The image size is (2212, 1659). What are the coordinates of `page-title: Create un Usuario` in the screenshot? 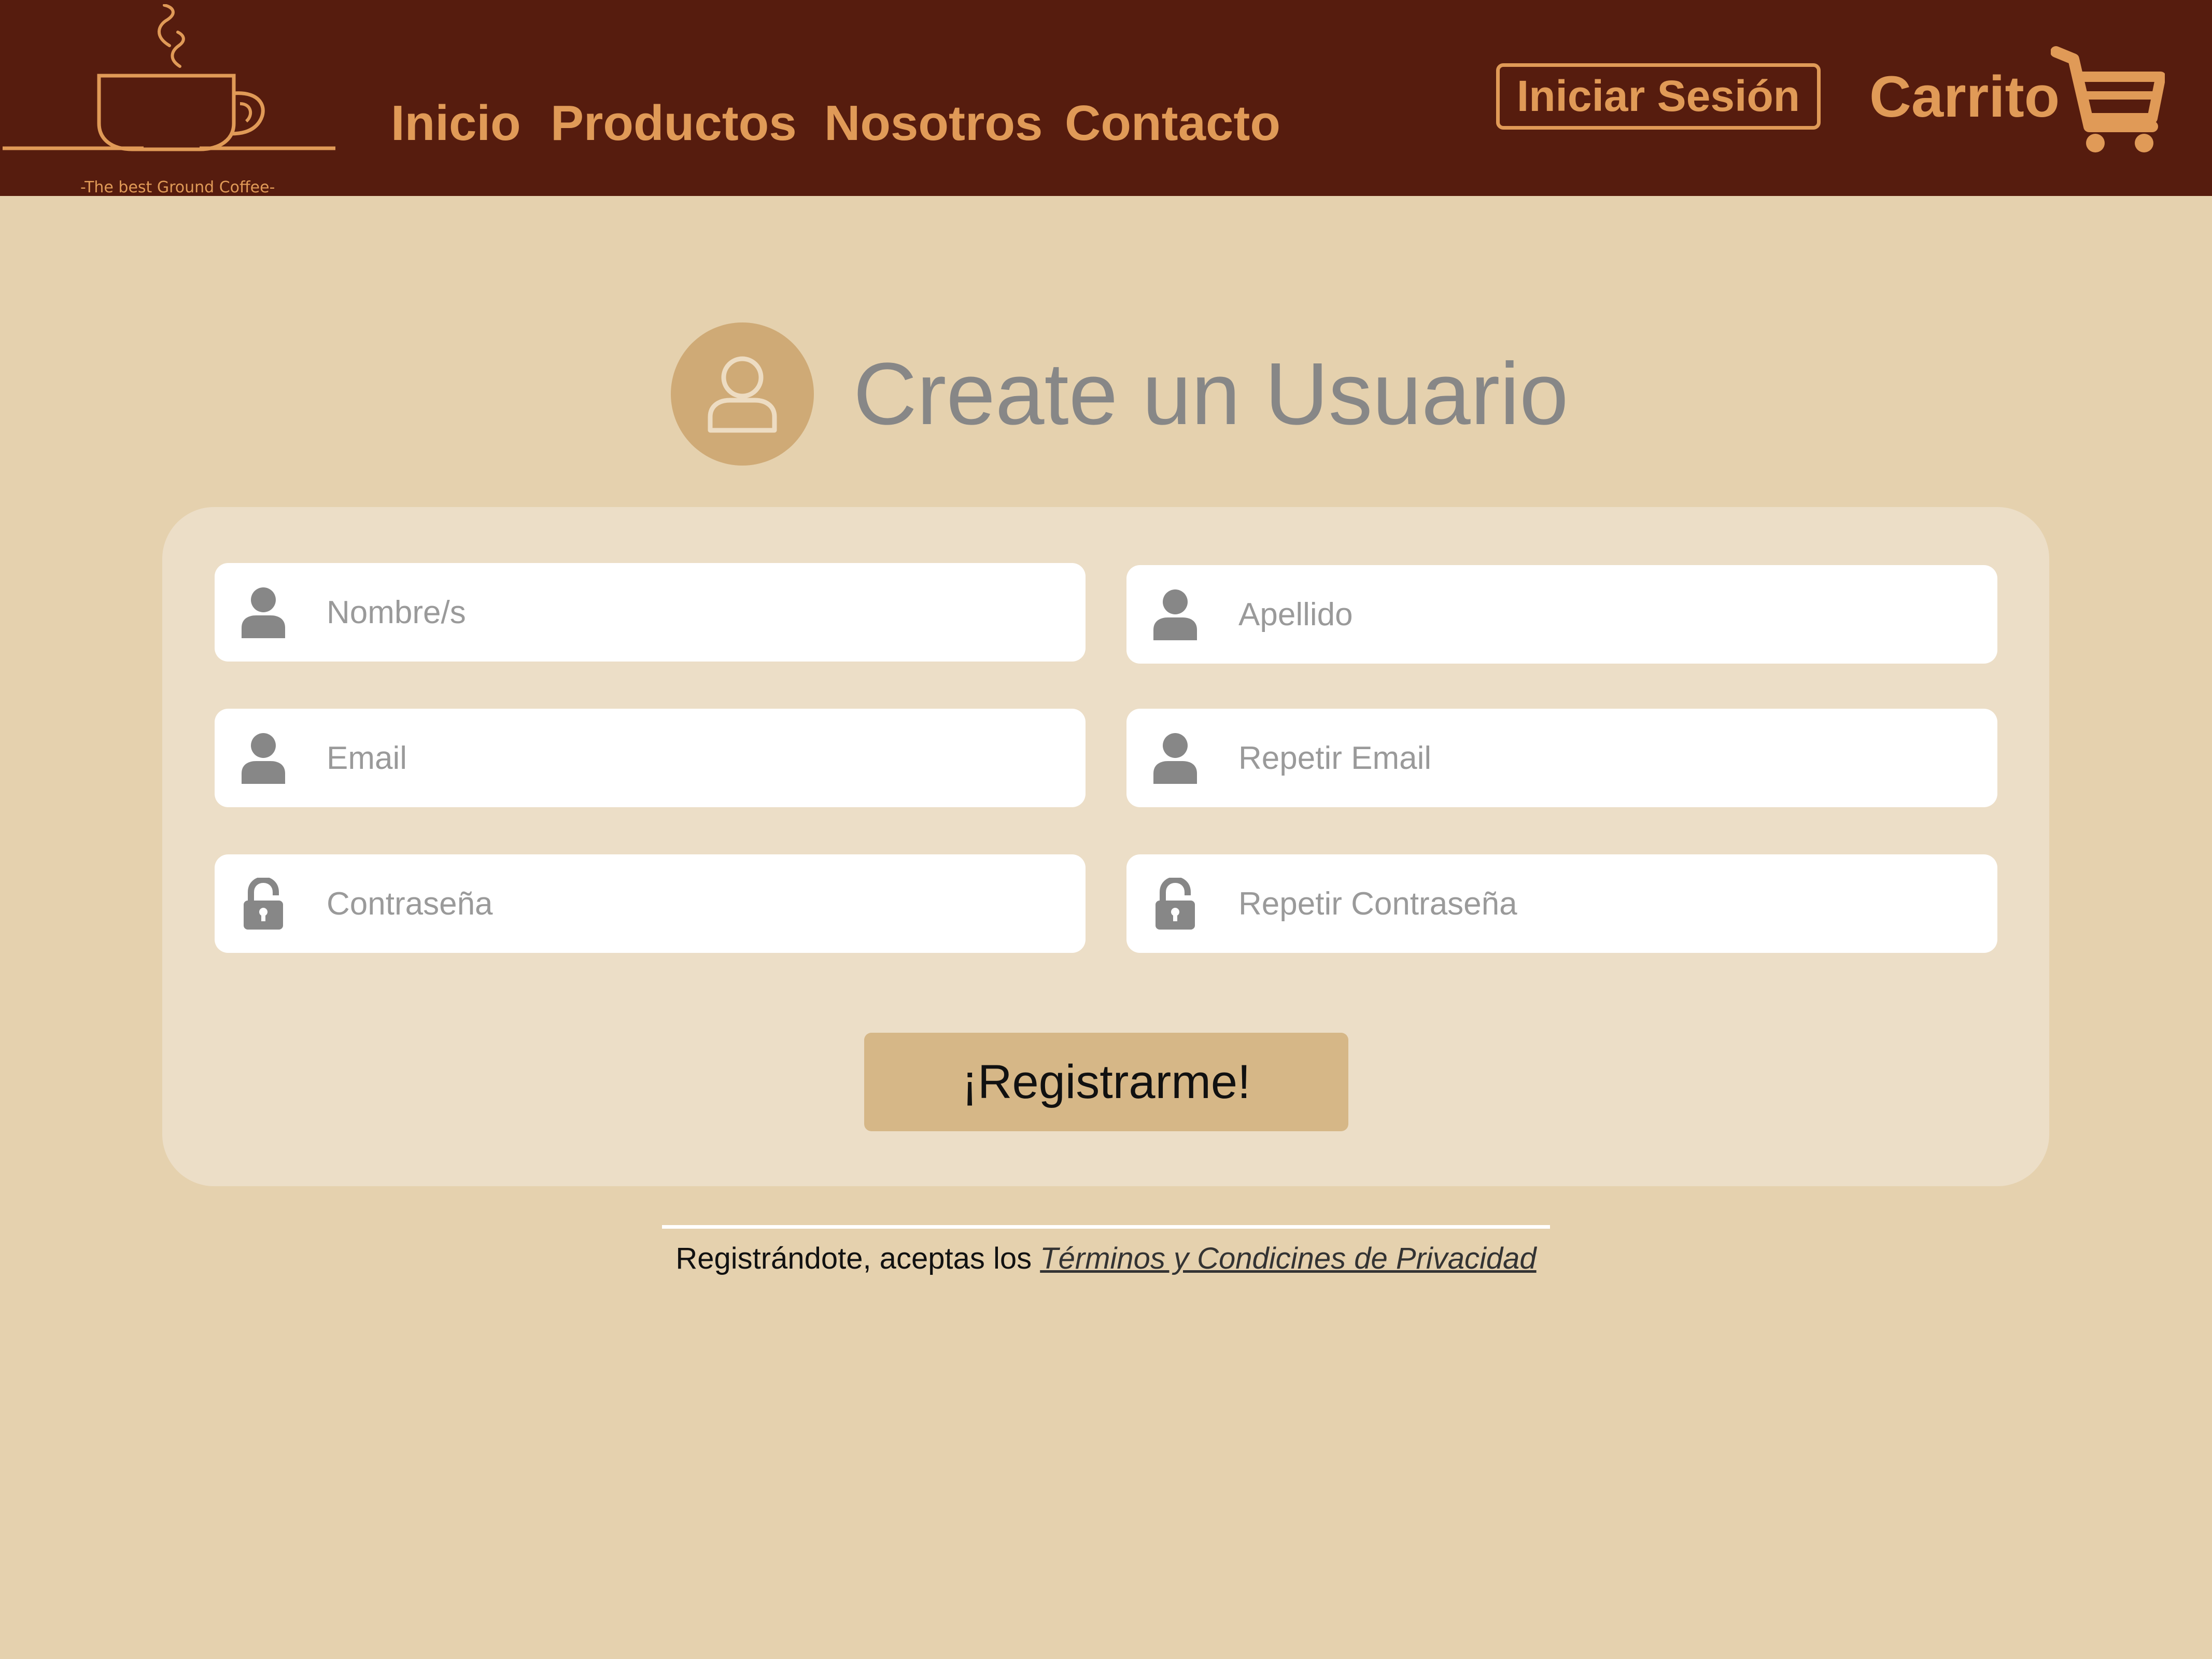 It's located at (1211, 394).